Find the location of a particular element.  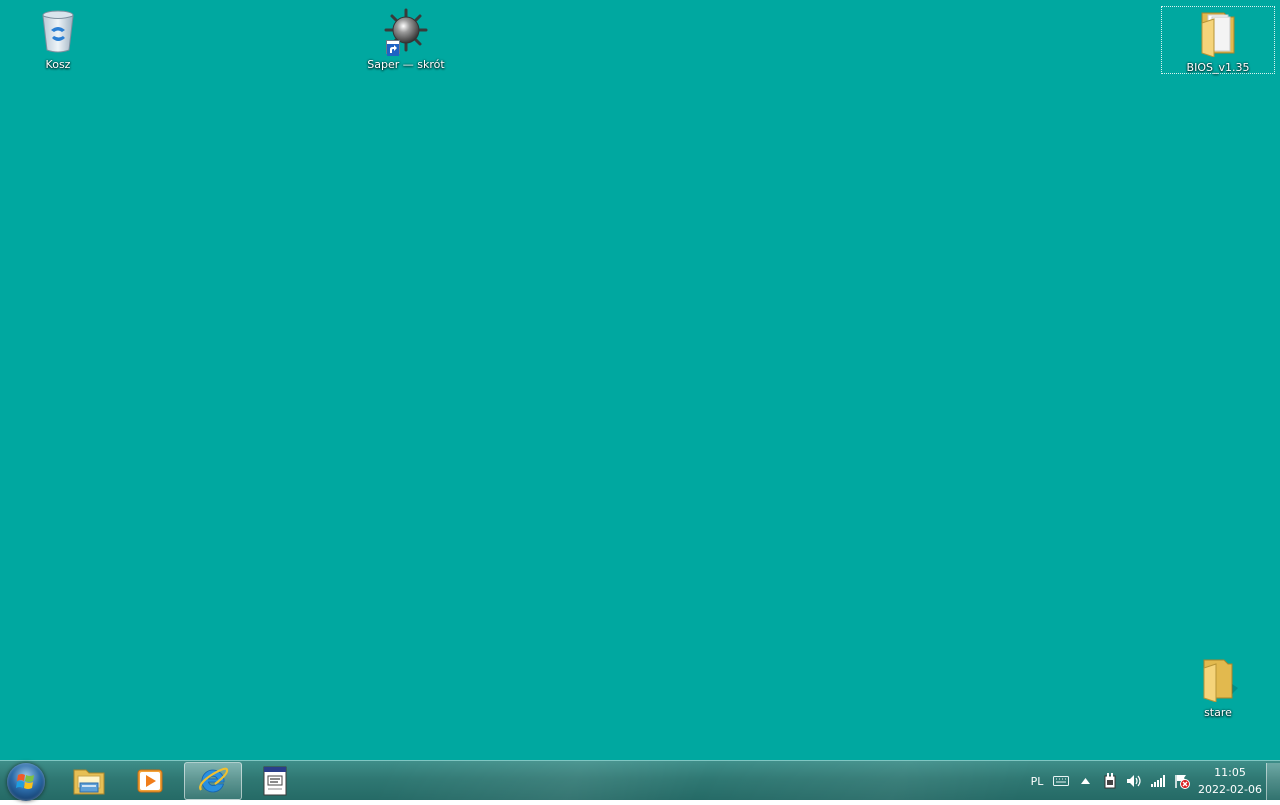

minesweeper-icon is located at coordinates (406, 31).